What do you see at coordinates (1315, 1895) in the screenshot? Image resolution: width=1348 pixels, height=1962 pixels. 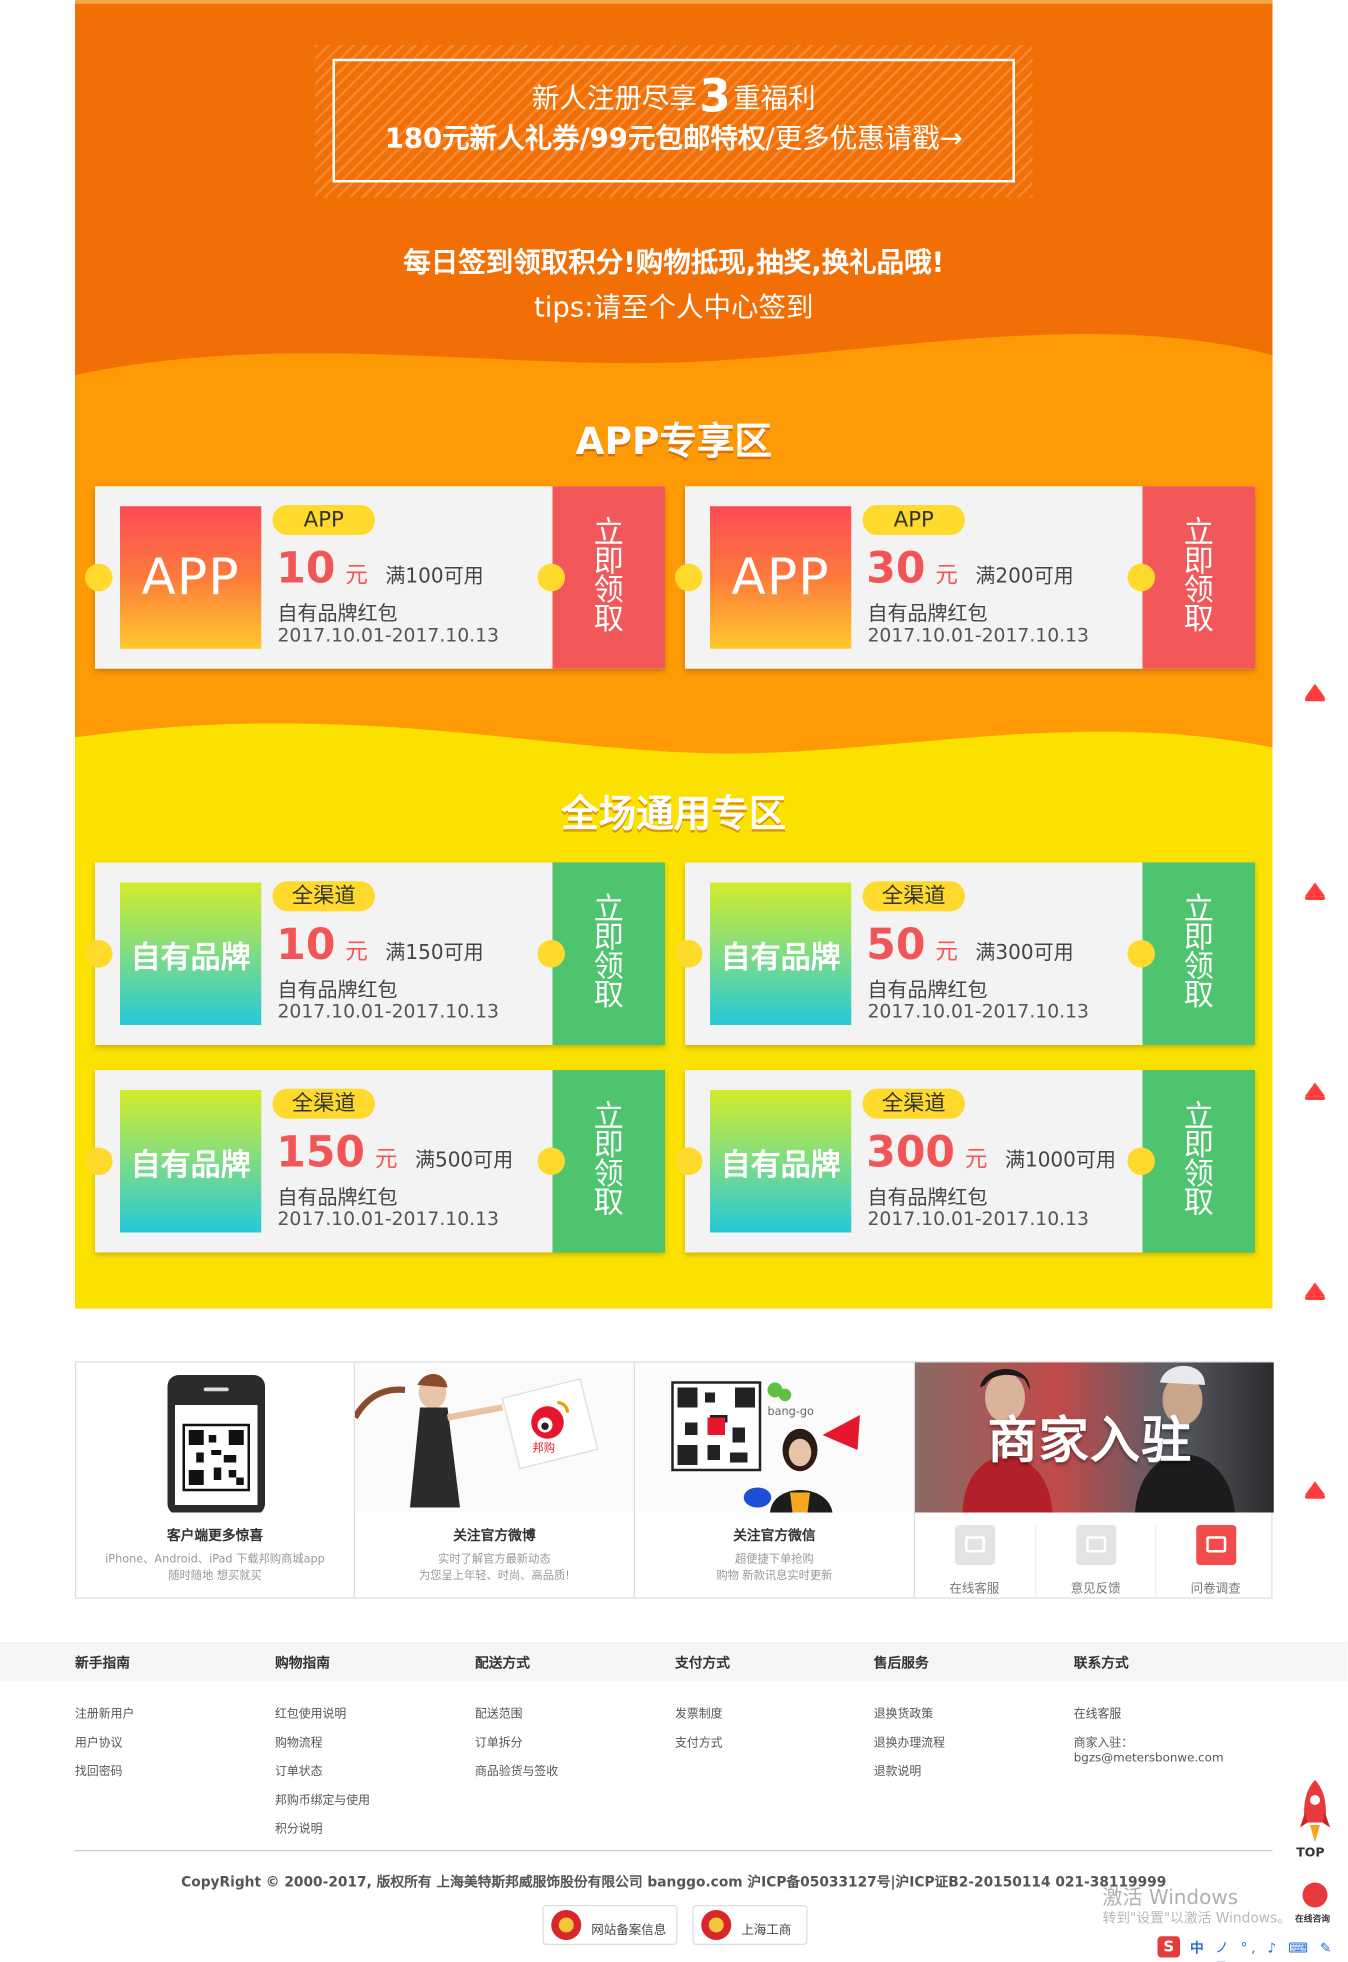 I see `consult-icon` at bounding box center [1315, 1895].